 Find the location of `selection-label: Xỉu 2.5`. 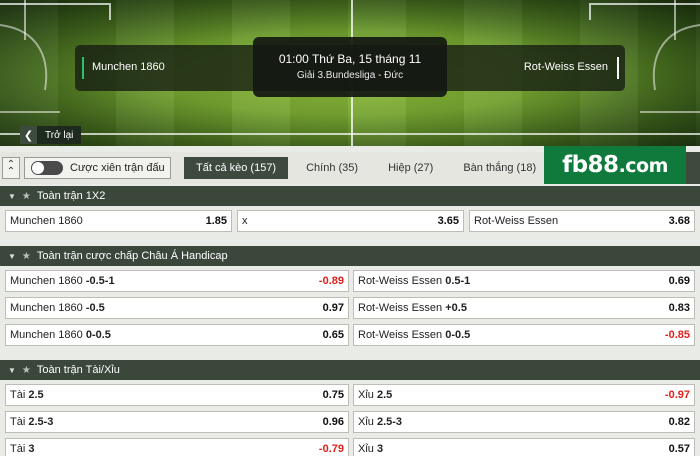

selection-label: Xỉu 2.5 is located at coordinates (511, 395).